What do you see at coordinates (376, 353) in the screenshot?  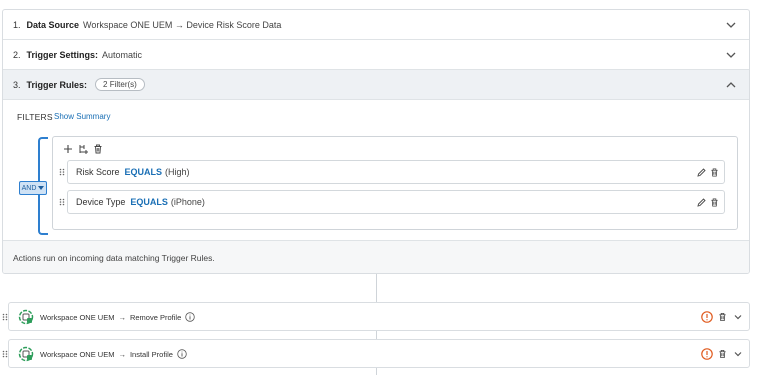 I see `action-card-install-profile: Workspace ONE UEM → Install Profile` at bounding box center [376, 353].